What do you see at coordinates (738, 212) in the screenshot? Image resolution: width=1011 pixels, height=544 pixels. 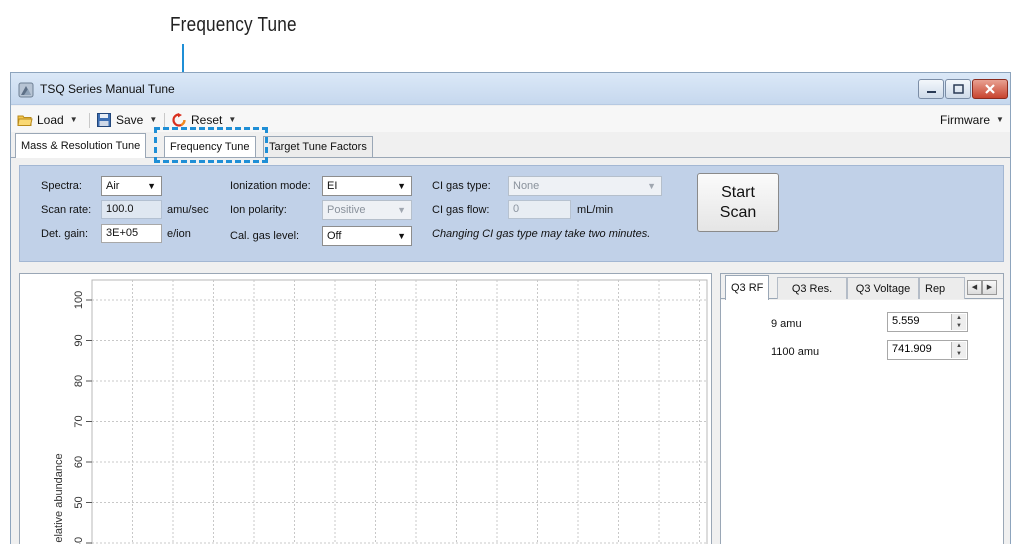 I see `start-scan-label-line2: Scan` at bounding box center [738, 212].